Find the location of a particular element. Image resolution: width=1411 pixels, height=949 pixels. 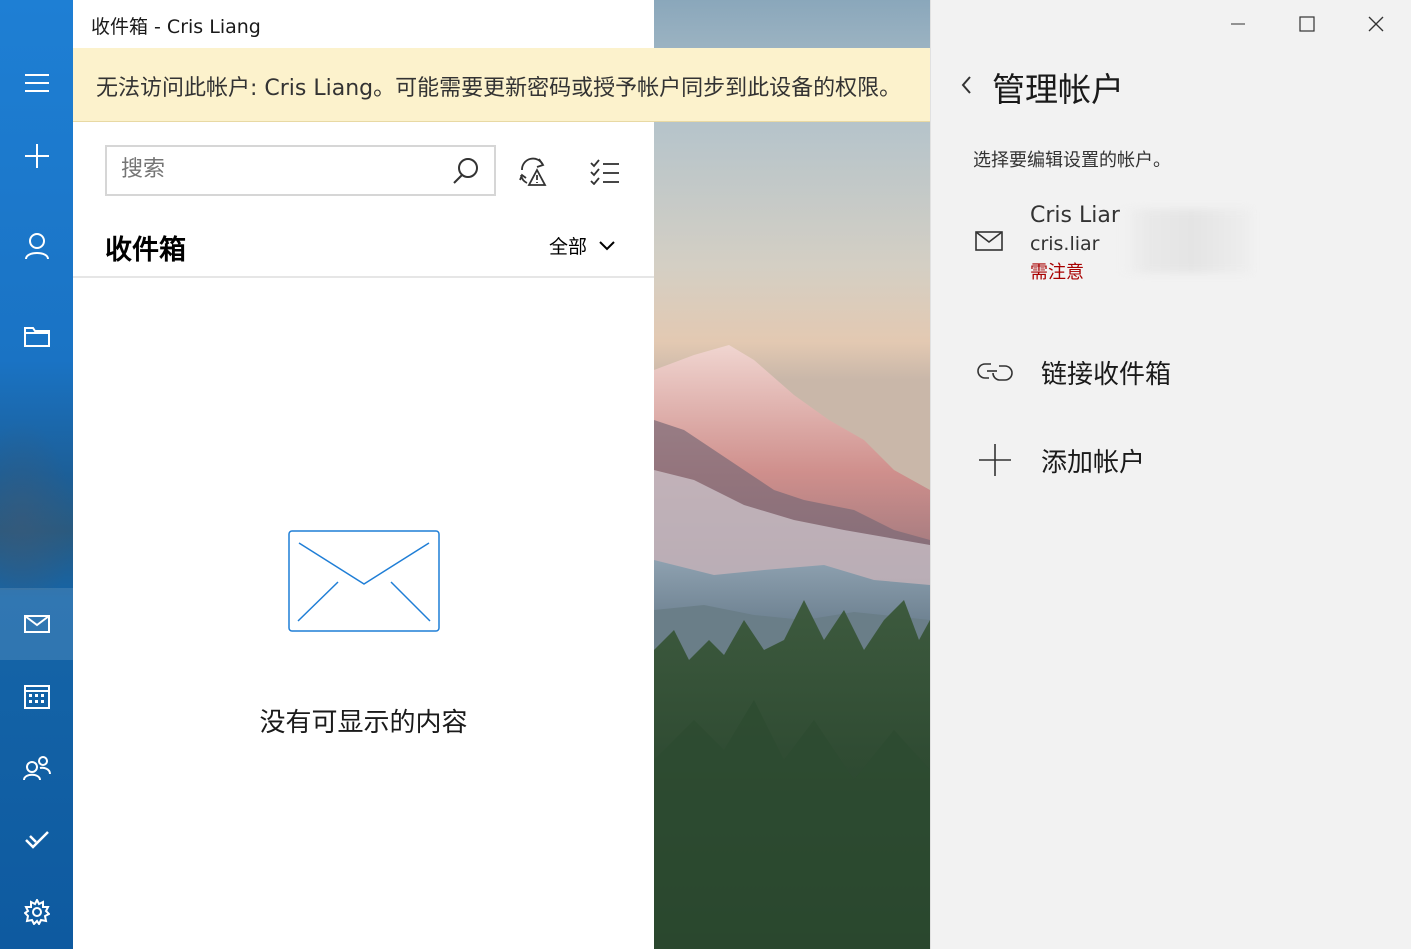

search-box is located at coordinates (300, 170).